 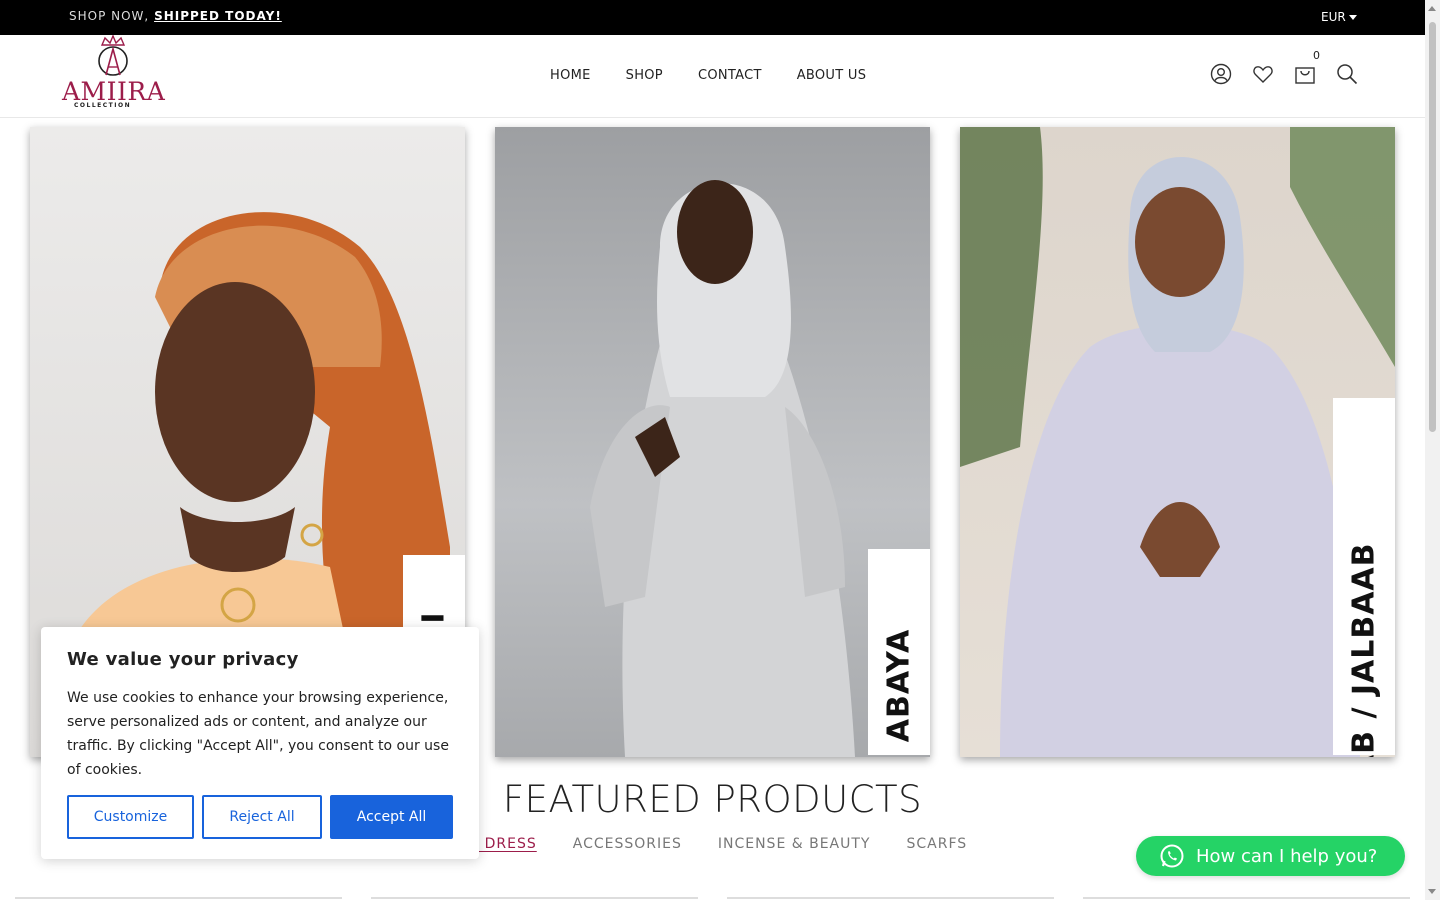 What do you see at coordinates (1432, 891) in the screenshot?
I see `scroll-down-arrow-icon` at bounding box center [1432, 891].